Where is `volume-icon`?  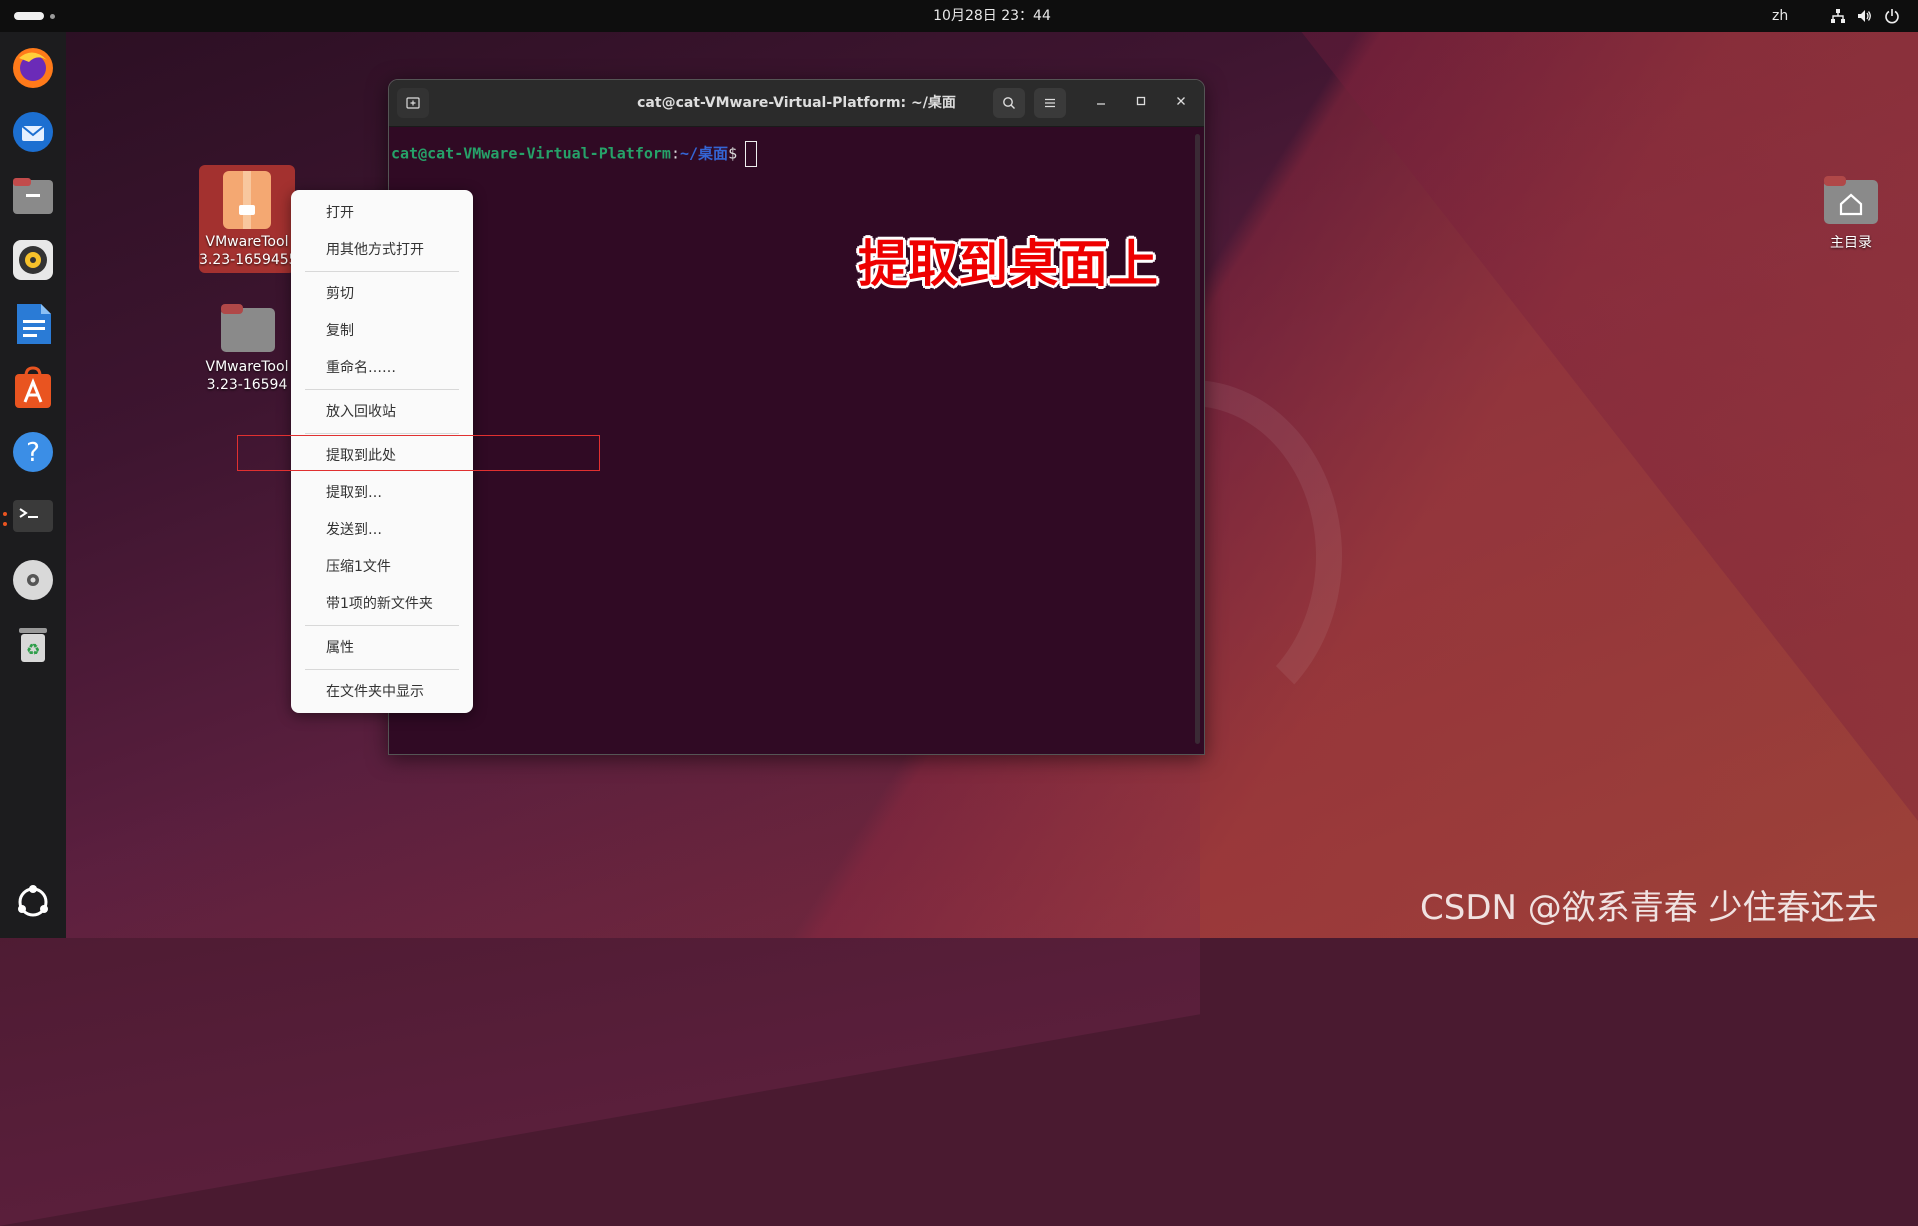 volume-icon is located at coordinates (1864, 16).